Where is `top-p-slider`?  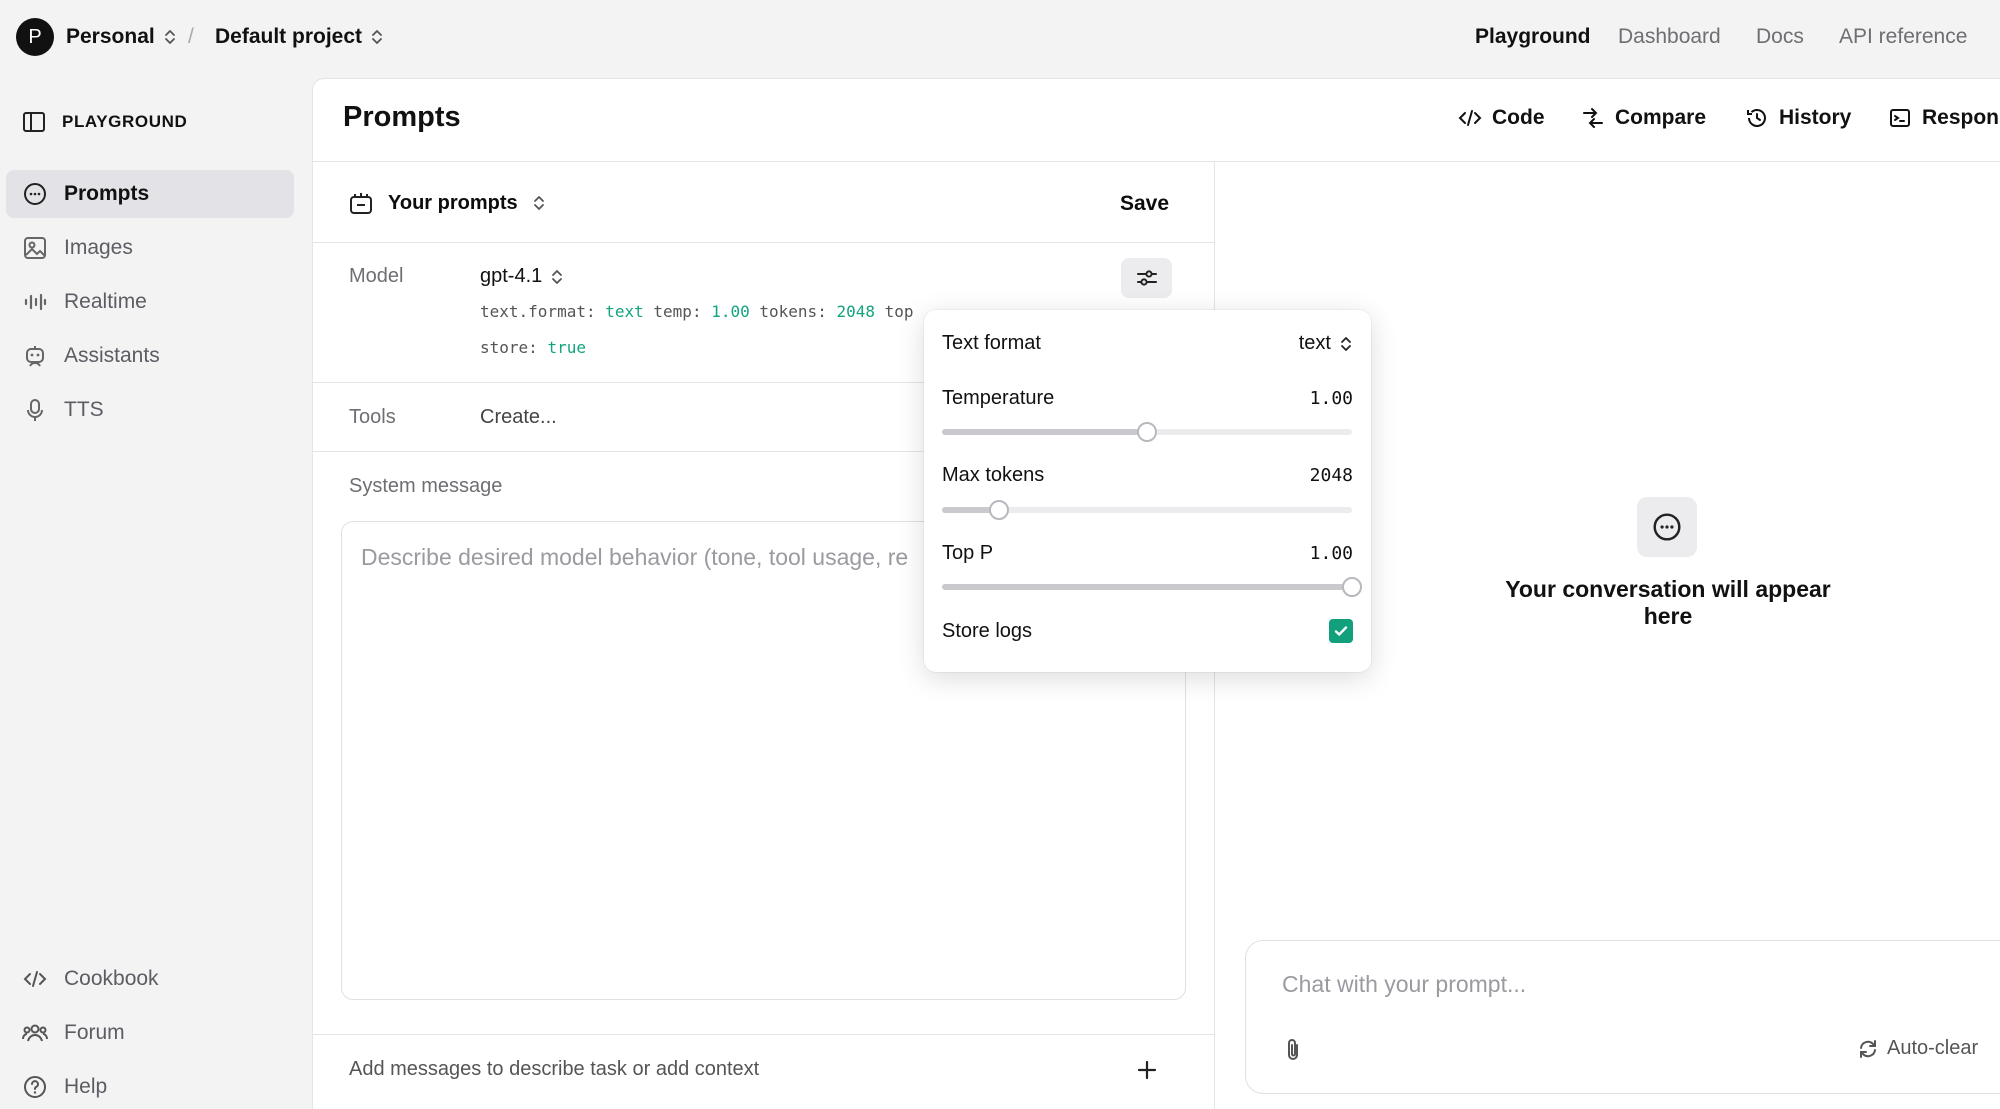
top-p-slider is located at coordinates (1152, 587).